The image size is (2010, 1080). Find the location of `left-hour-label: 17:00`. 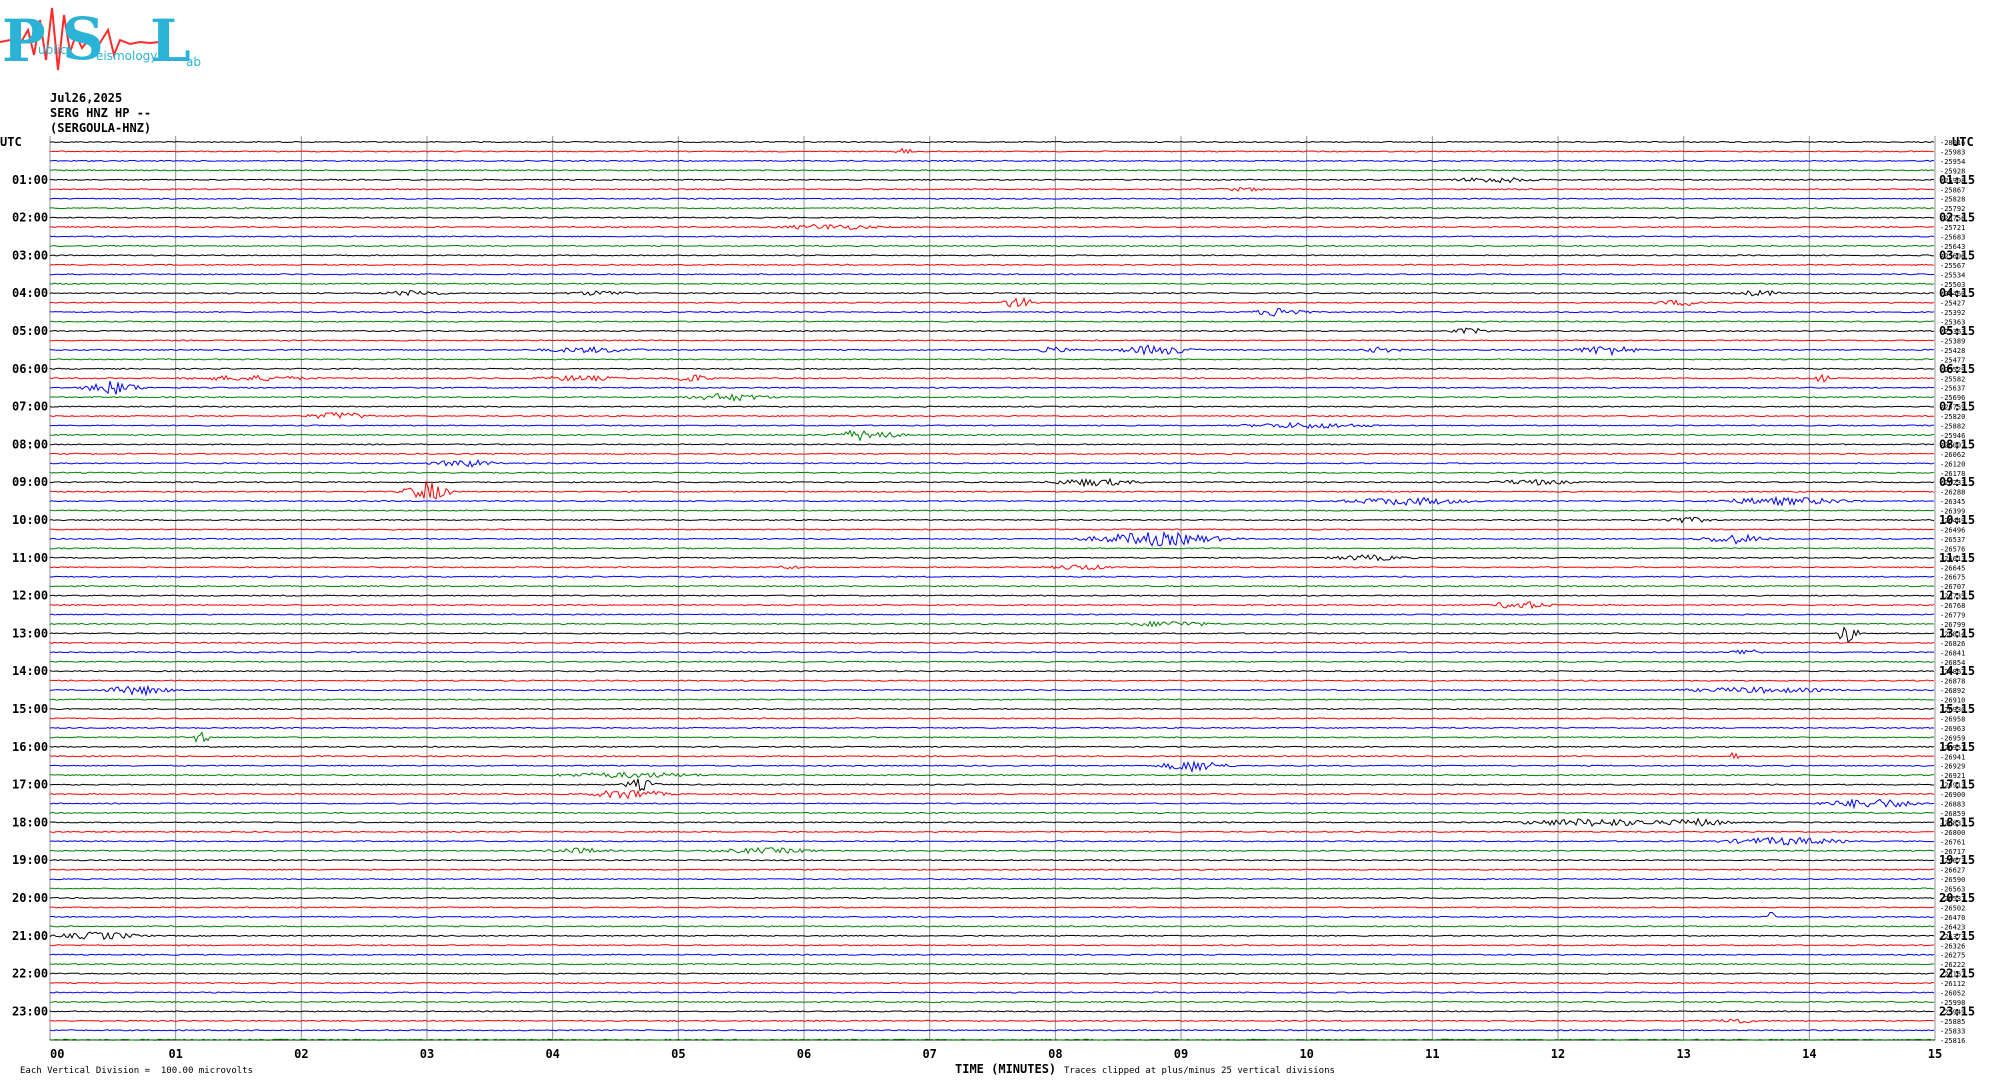

left-hour-label: 17:00 is located at coordinates (30, 785).